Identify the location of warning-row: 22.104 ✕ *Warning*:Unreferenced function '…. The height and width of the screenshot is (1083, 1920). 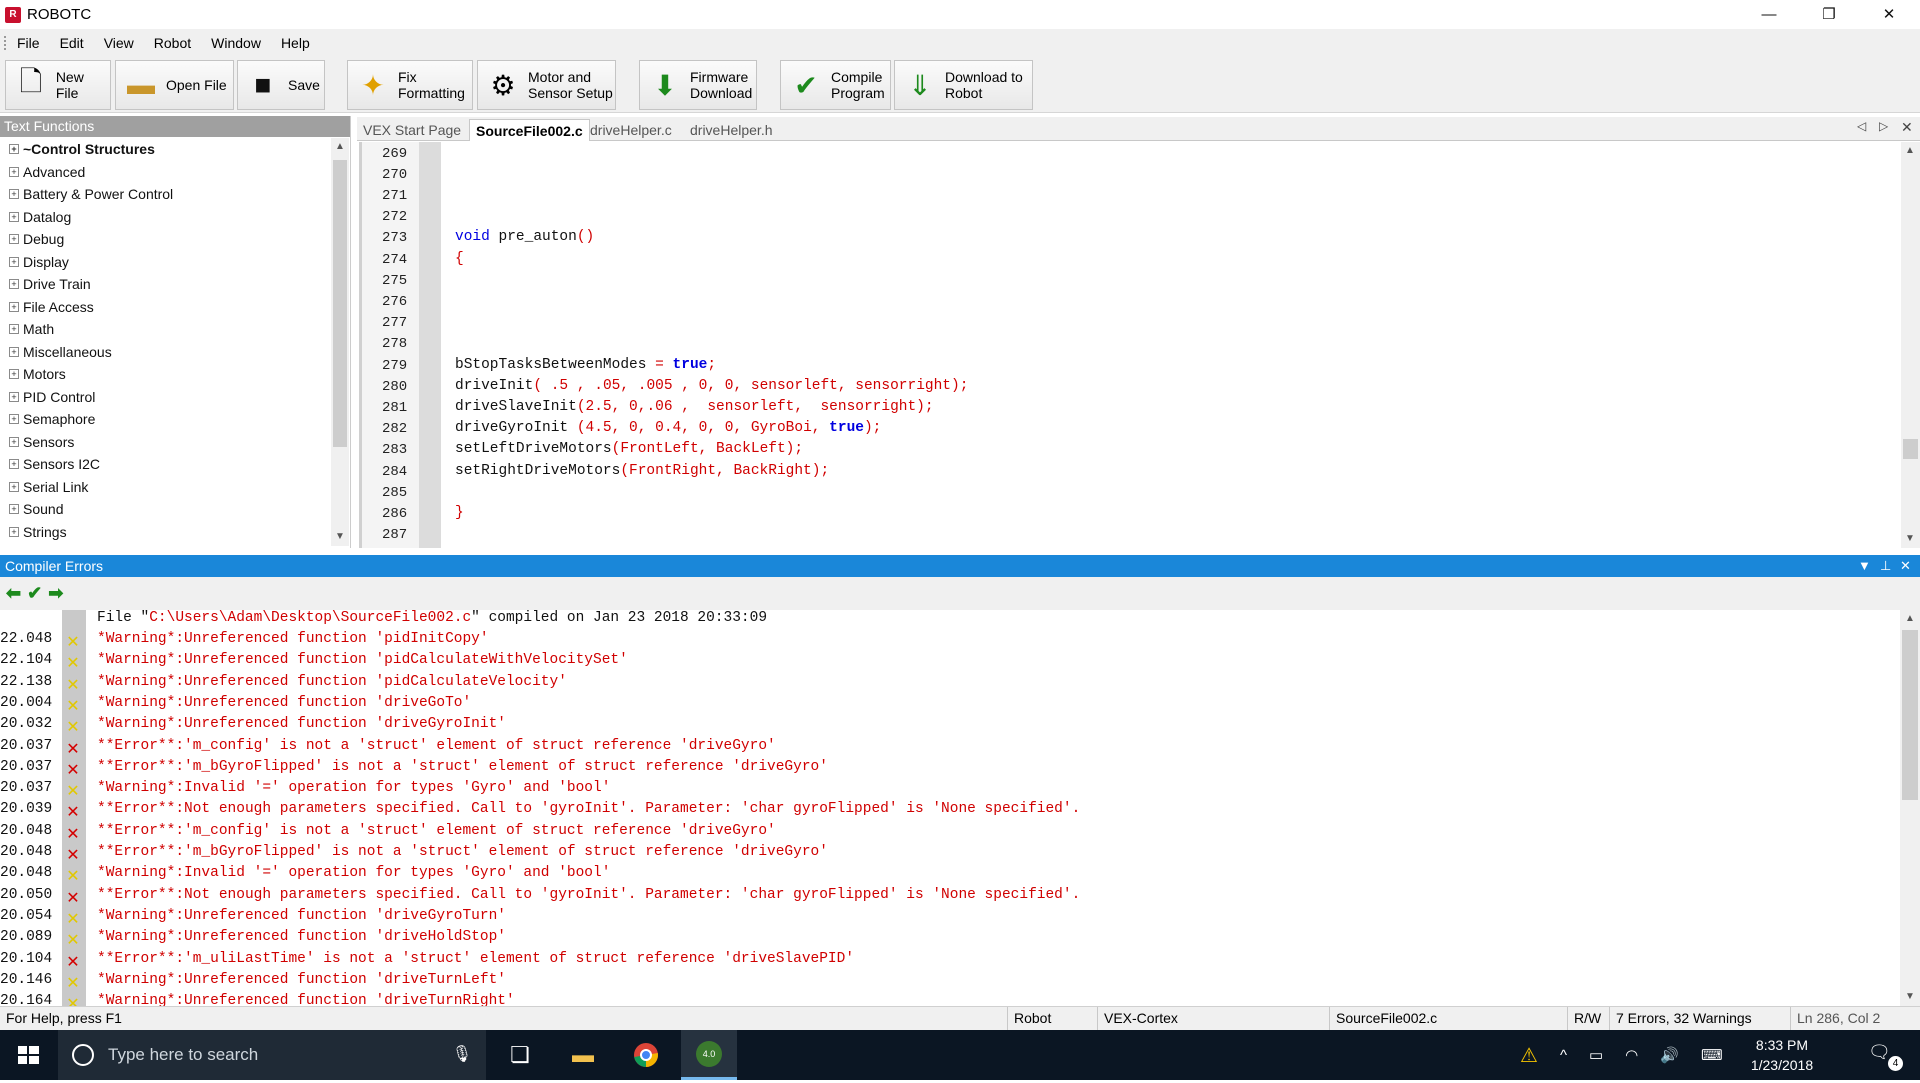
(950, 662).